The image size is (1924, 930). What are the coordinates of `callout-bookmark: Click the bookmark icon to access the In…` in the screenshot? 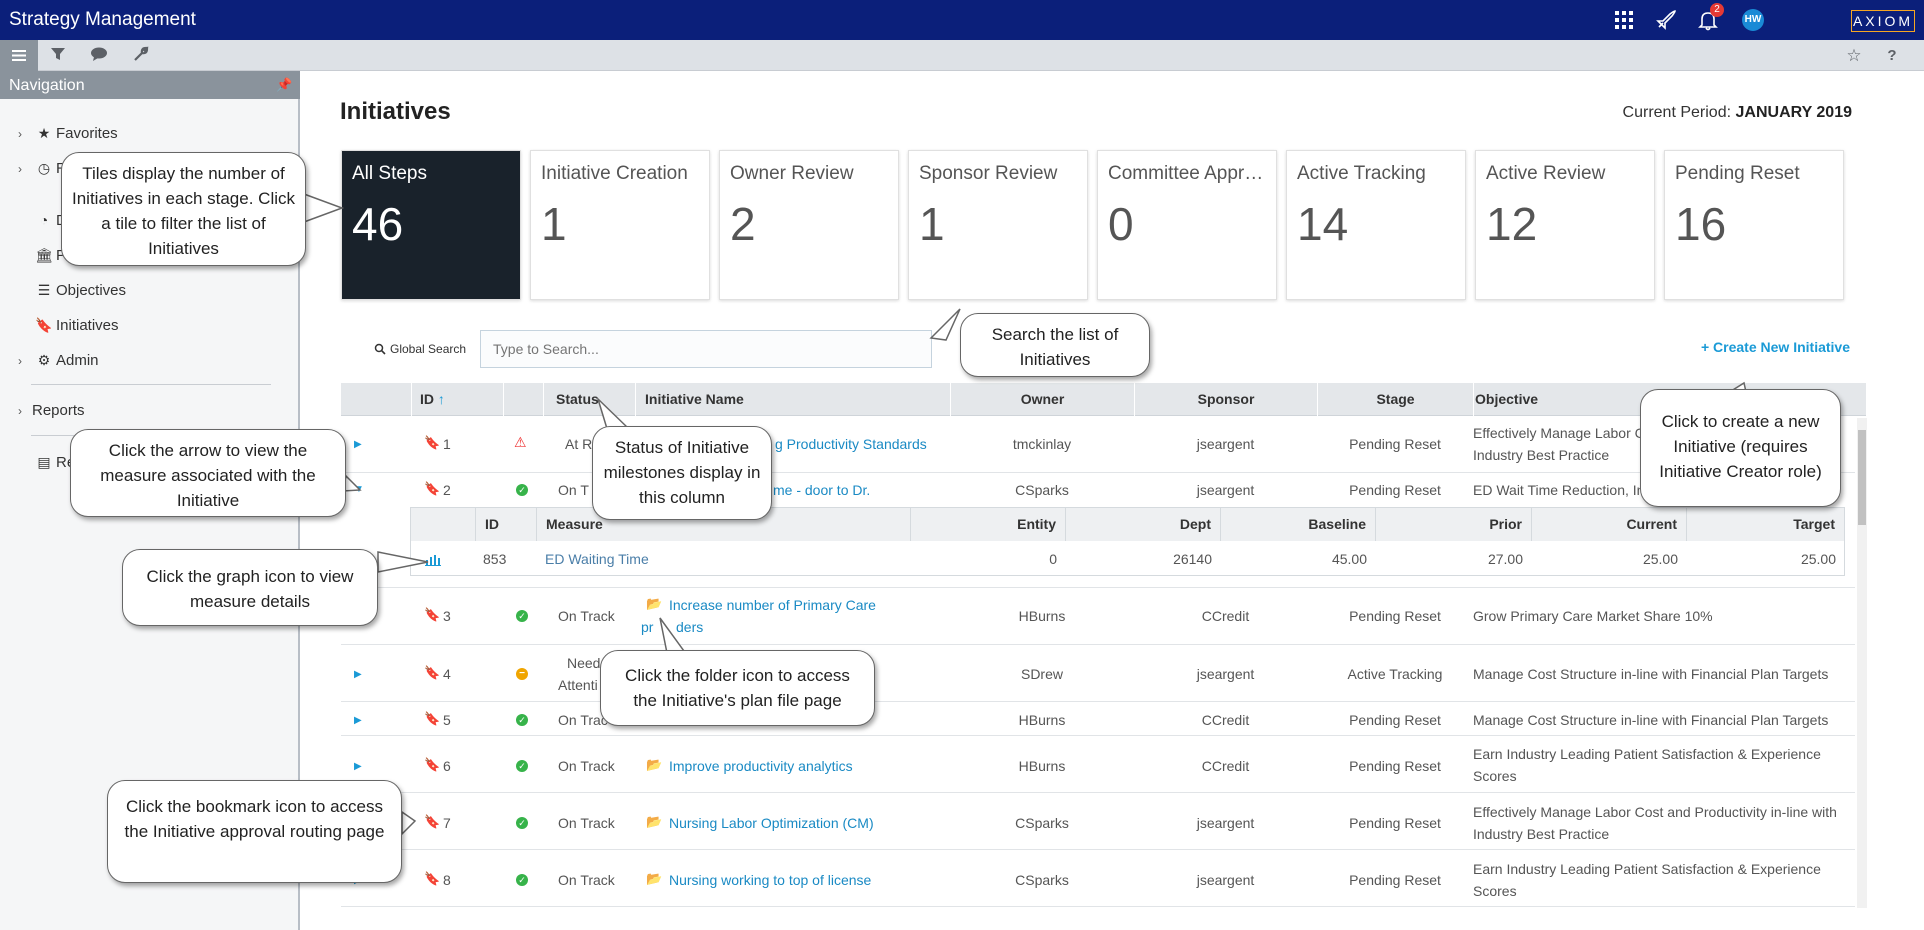 It's located at (254, 831).